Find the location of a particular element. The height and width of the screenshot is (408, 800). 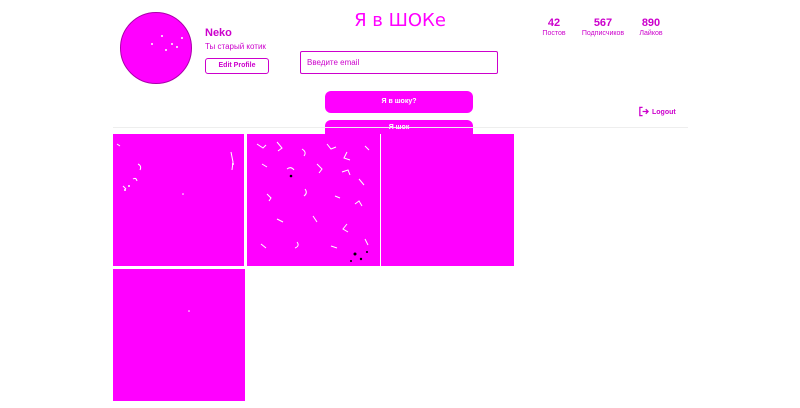

stat-followers-value: 567 is located at coordinates (603, 23).